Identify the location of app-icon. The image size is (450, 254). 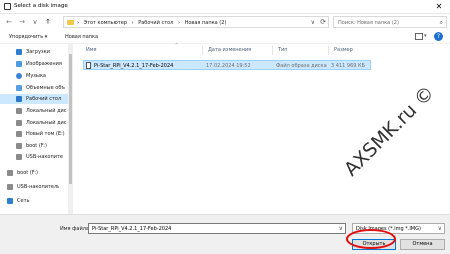
(7, 6).